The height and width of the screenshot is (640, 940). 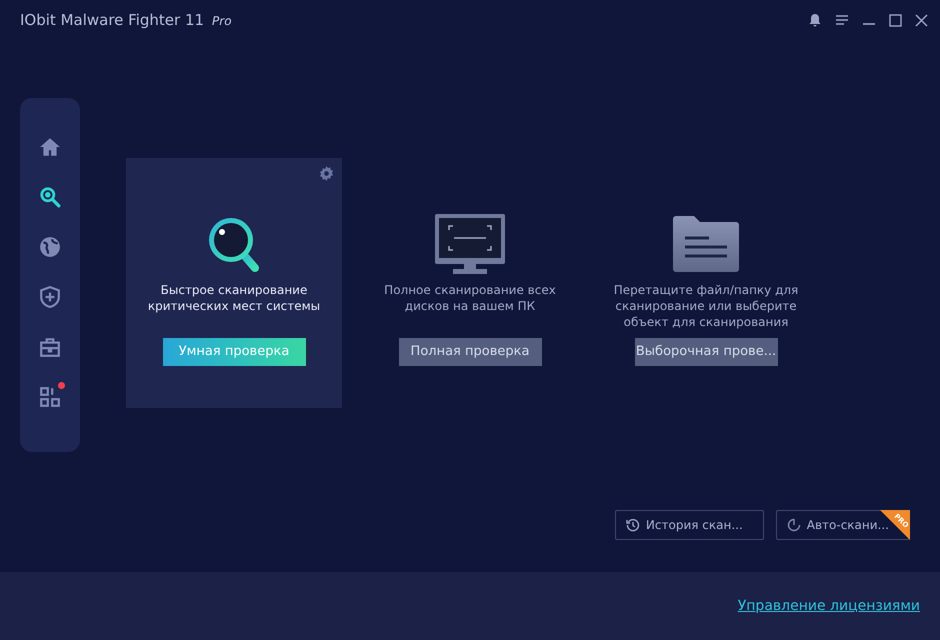 What do you see at coordinates (633, 525) in the screenshot?
I see `history-icon` at bounding box center [633, 525].